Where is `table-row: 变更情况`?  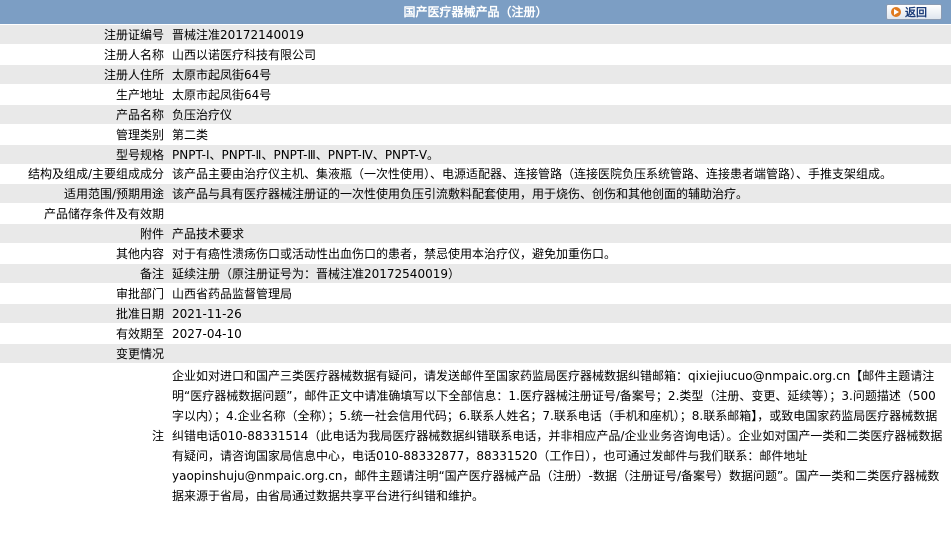 table-row: 变更情况 is located at coordinates (475, 353).